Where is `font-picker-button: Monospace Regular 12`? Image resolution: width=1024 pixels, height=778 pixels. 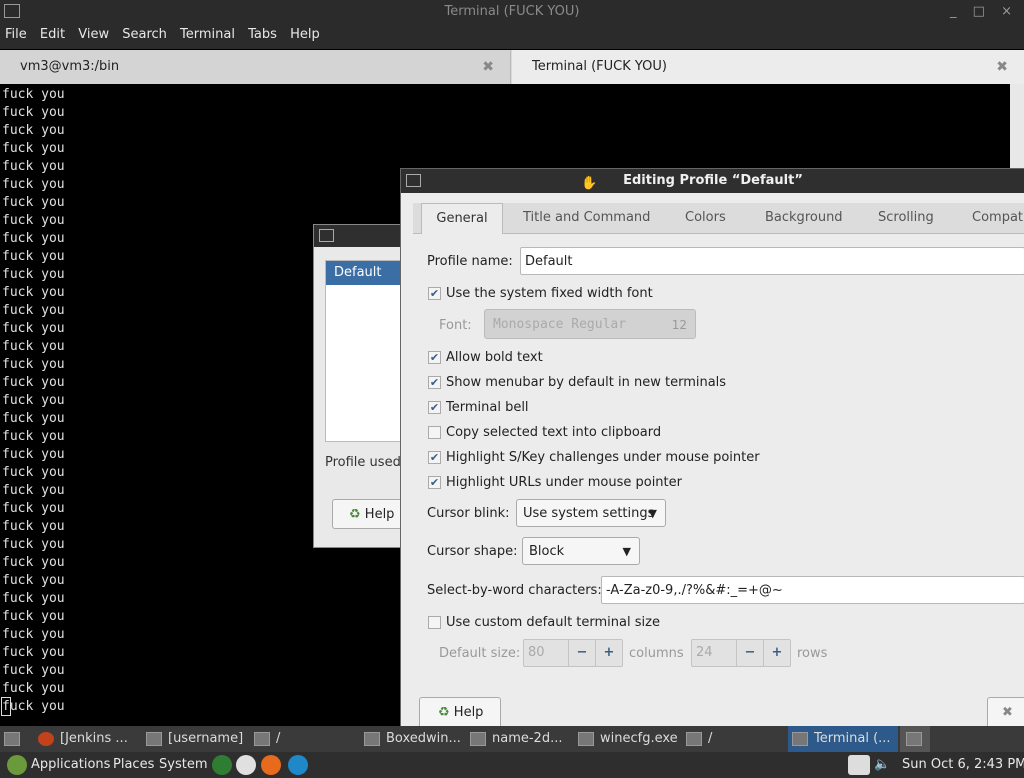
font-picker-button: Monospace Regular 12 is located at coordinates (590, 324).